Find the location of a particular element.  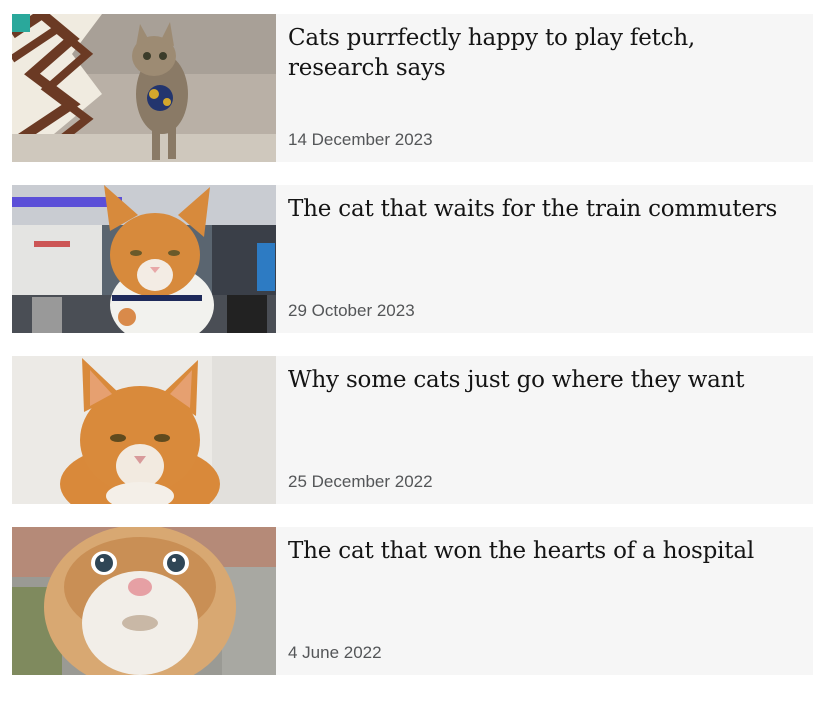

kitten-with-toy-image is located at coordinates (144, 88).